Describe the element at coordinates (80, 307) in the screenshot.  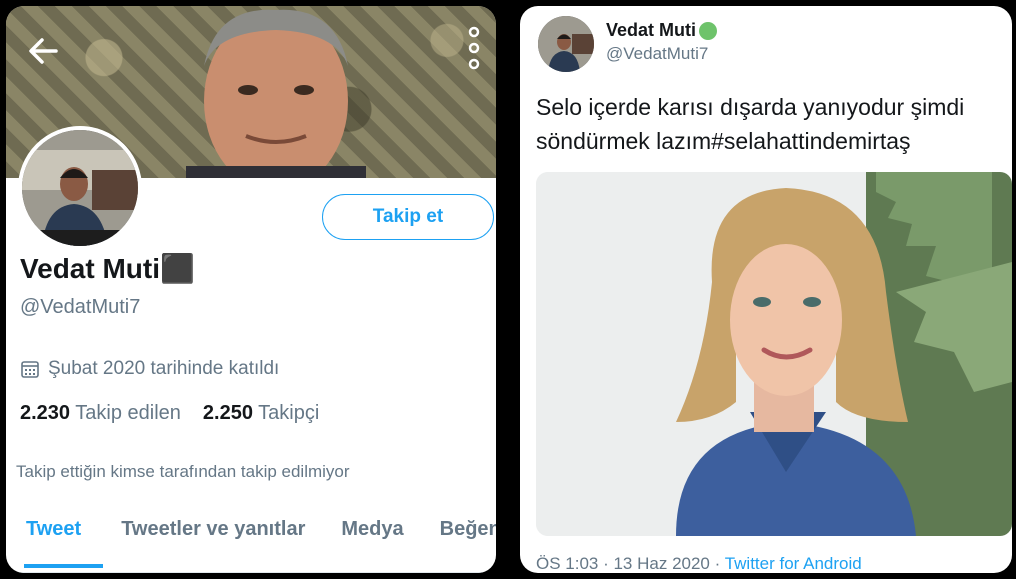
I see `profile-handle: @VedatMuti7` at that location.